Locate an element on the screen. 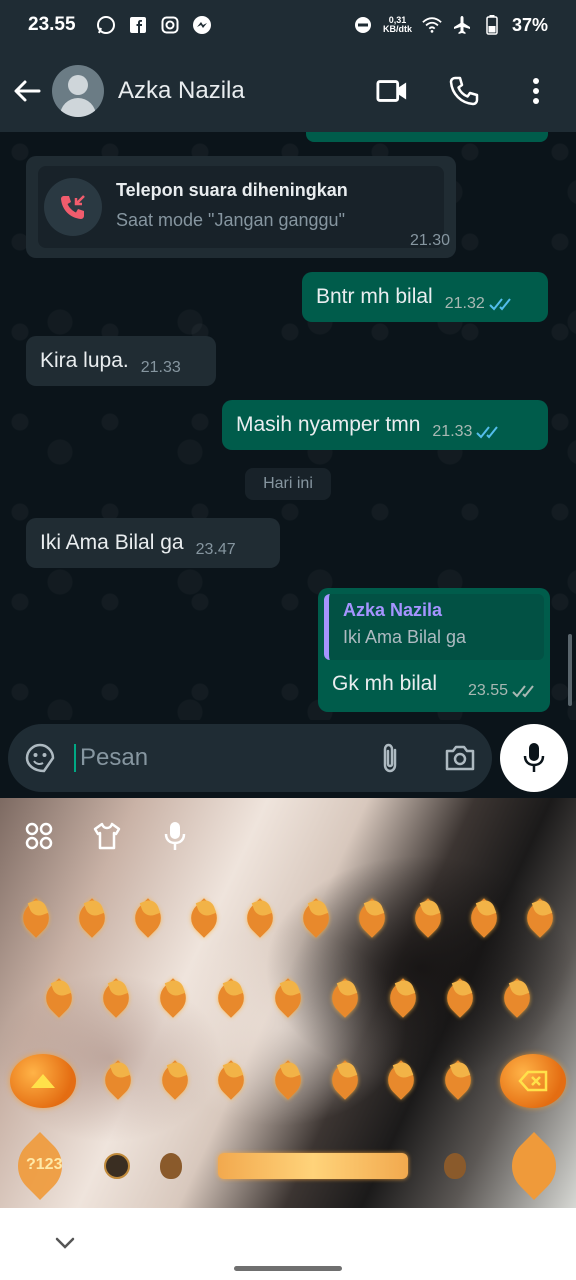  missed-call-title: Telepon suara diheningkan is located at coordinates (232, 190).